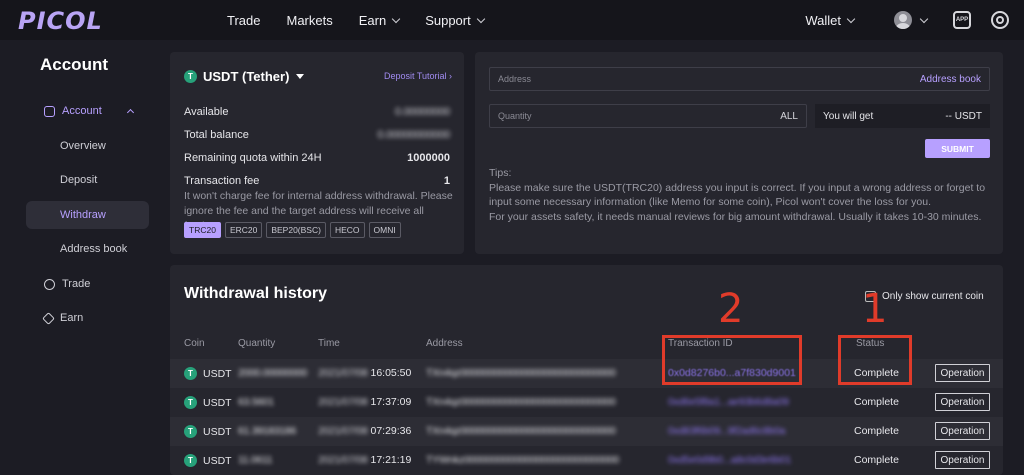  Describe the element at coordinates (500, 173) in the screenshot. I see `tips-title: Tips:` at that location.